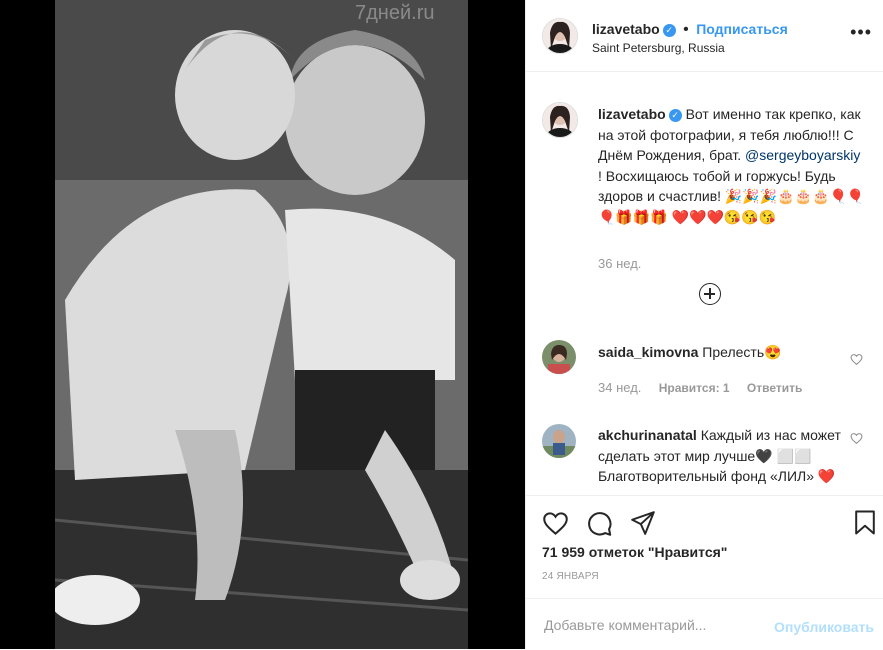  Describe the element at coordinates (599, 523) in the screenshot. I see `comment-bubble-icon` at that location.